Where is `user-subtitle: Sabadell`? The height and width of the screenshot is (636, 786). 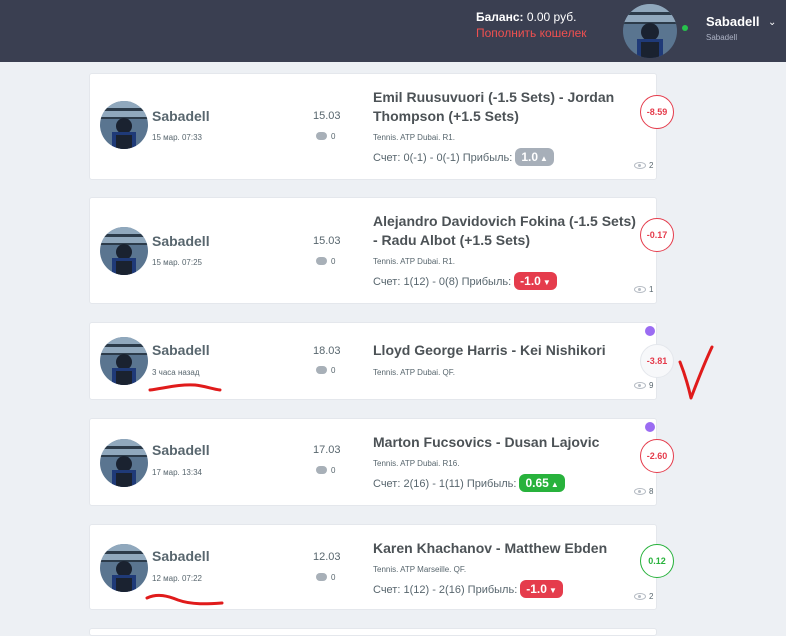
user-subtitle: Sabadell is located at coordinates (722, 37).